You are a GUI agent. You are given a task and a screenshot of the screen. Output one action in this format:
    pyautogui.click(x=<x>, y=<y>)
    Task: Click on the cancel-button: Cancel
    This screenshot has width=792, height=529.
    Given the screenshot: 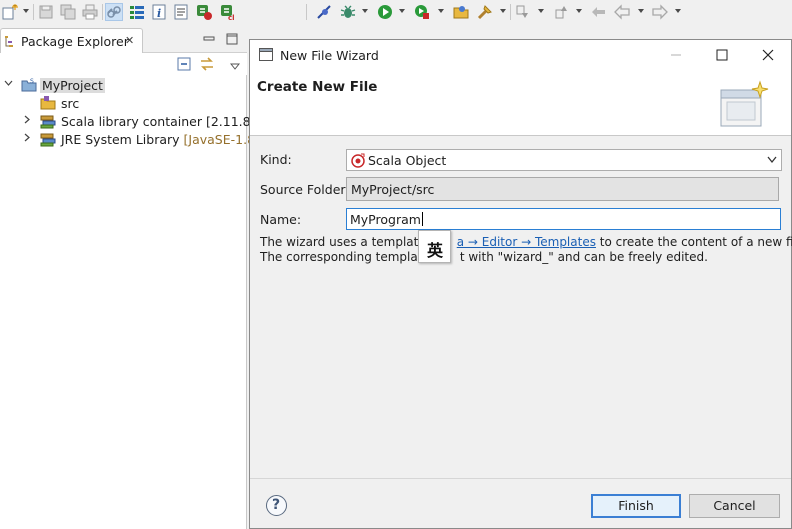 What is the action you would take?
    pyautogui.click(x=734, y=506)
    